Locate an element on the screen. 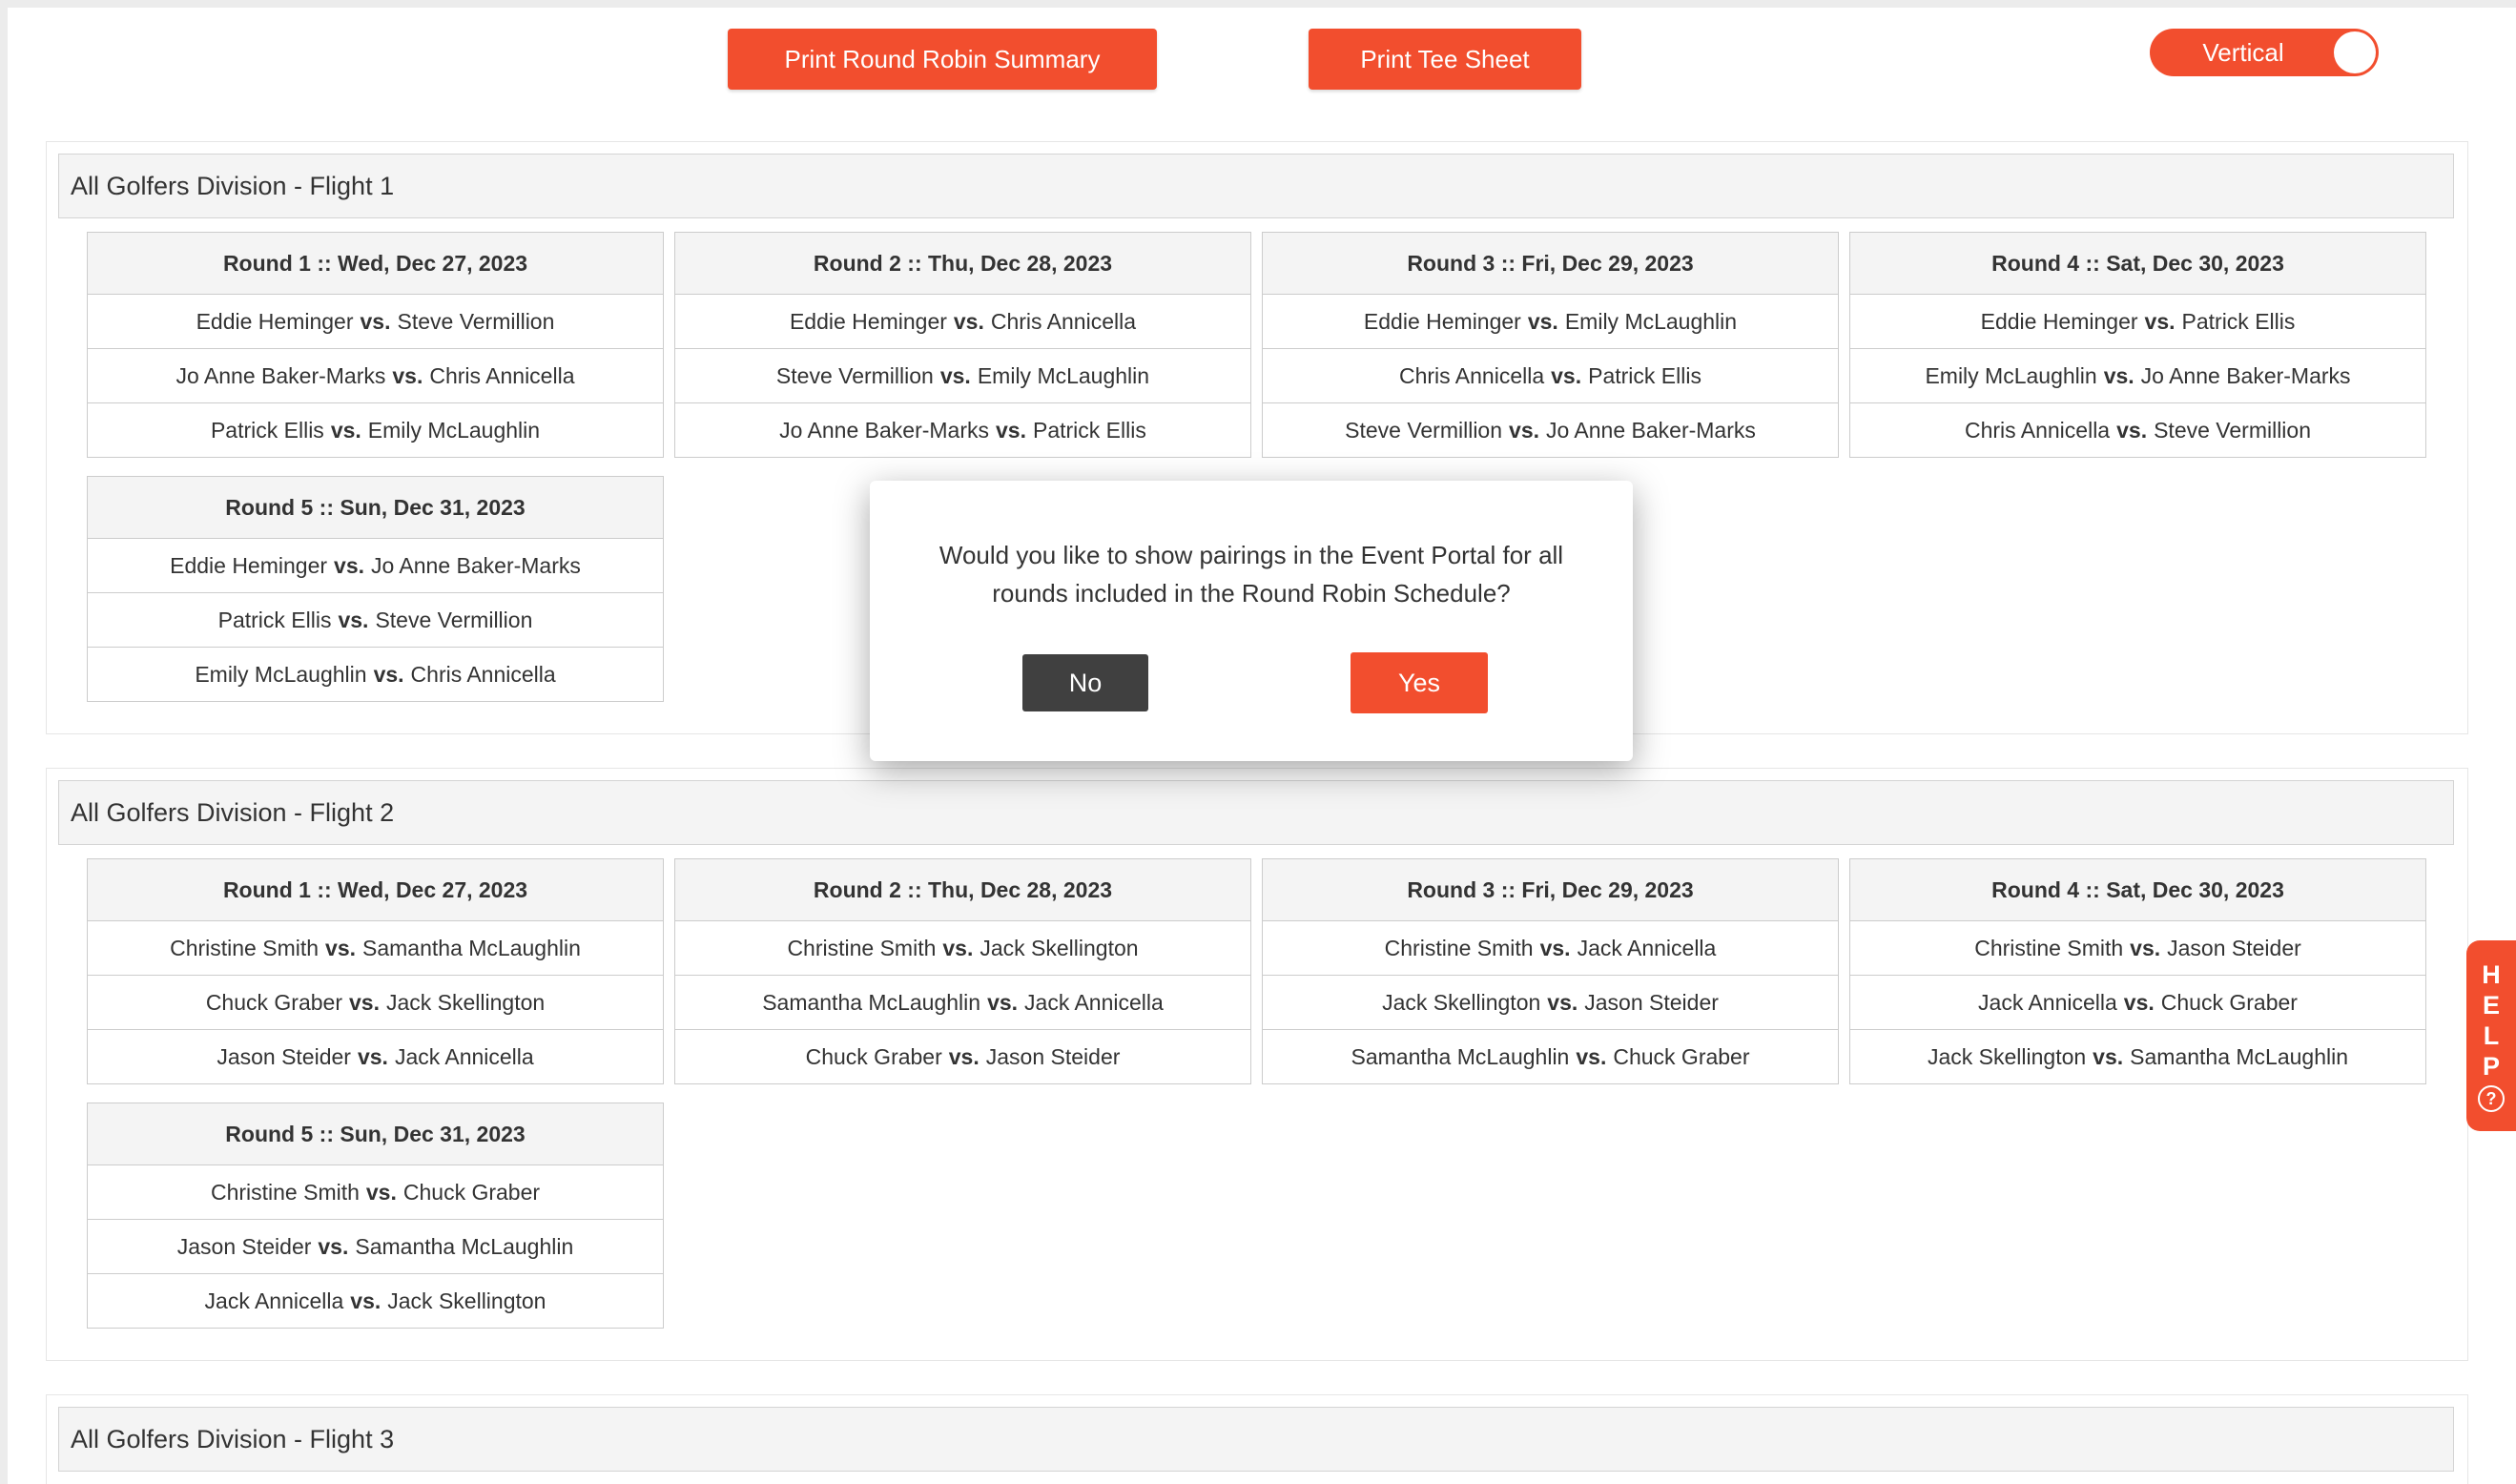  match-row: Eddie Heminger vs. Chris Annicella is located at coordinates (962, 322).